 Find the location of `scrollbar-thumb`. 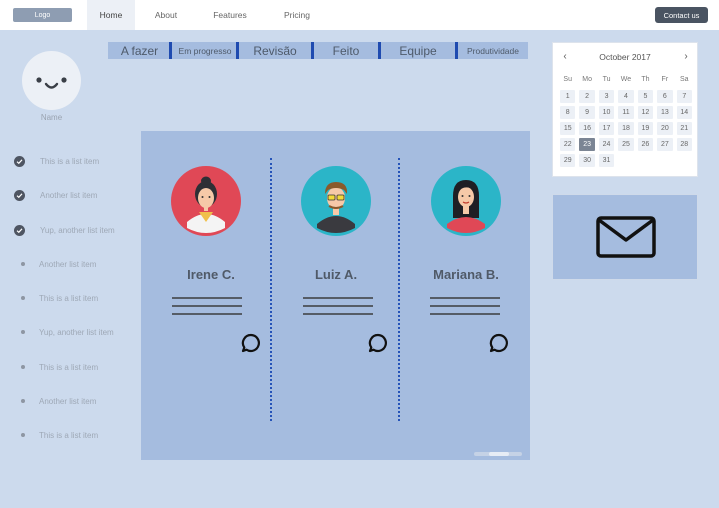

scrollbar-thumb is located at coordinates (499, 454).